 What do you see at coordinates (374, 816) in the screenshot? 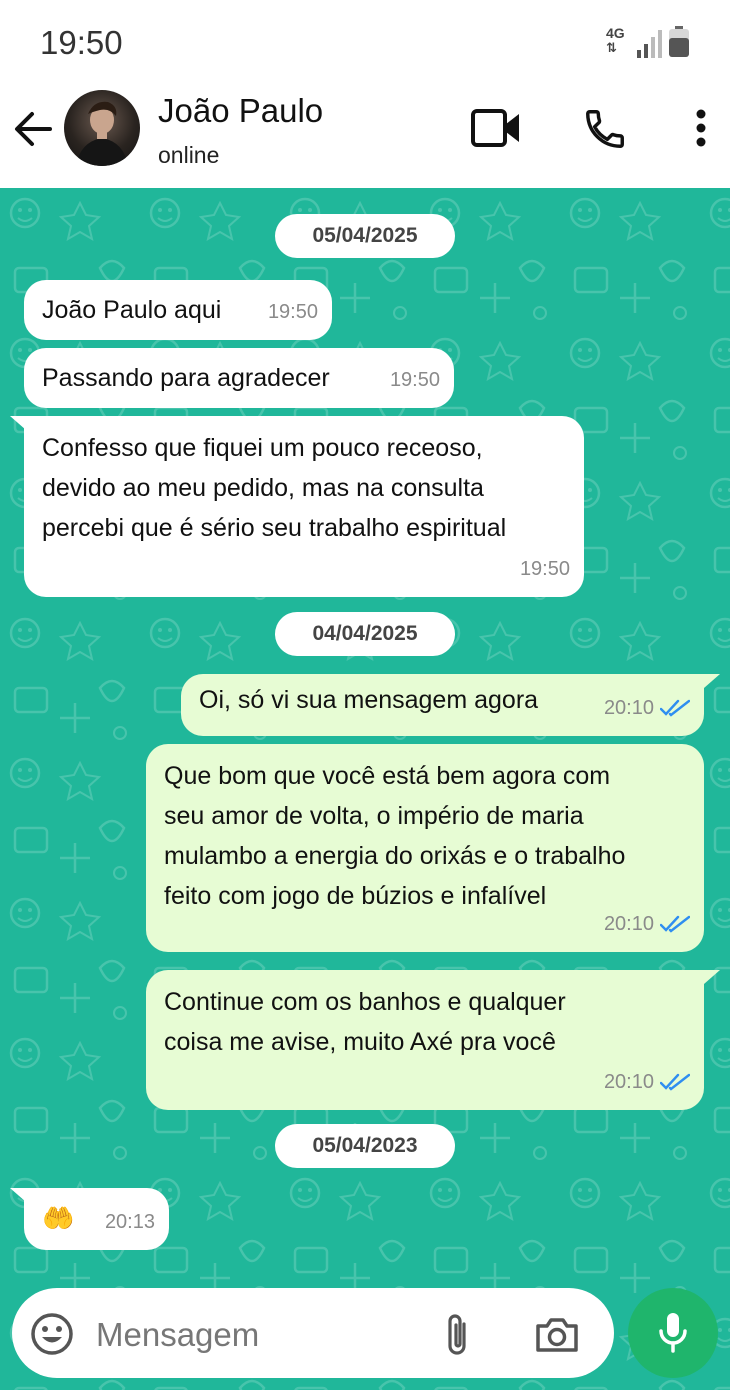
I see `message-line: seu amor de volta, o império de maria` at bounding box center [374, 816].